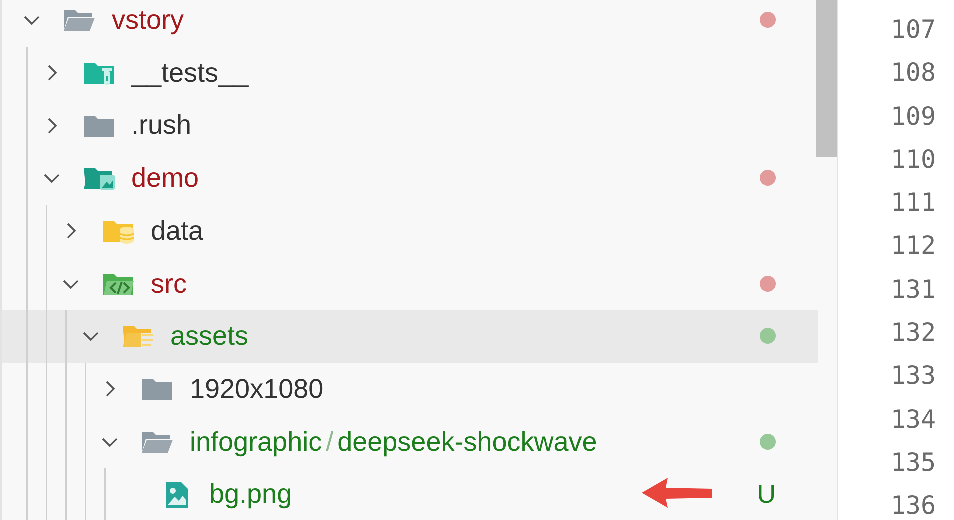 The height and width of the screenshot is (520, 954). Describe the element at coordinates (826, 78) in the screenshot. I see `scrollbar-thumb` at that location.